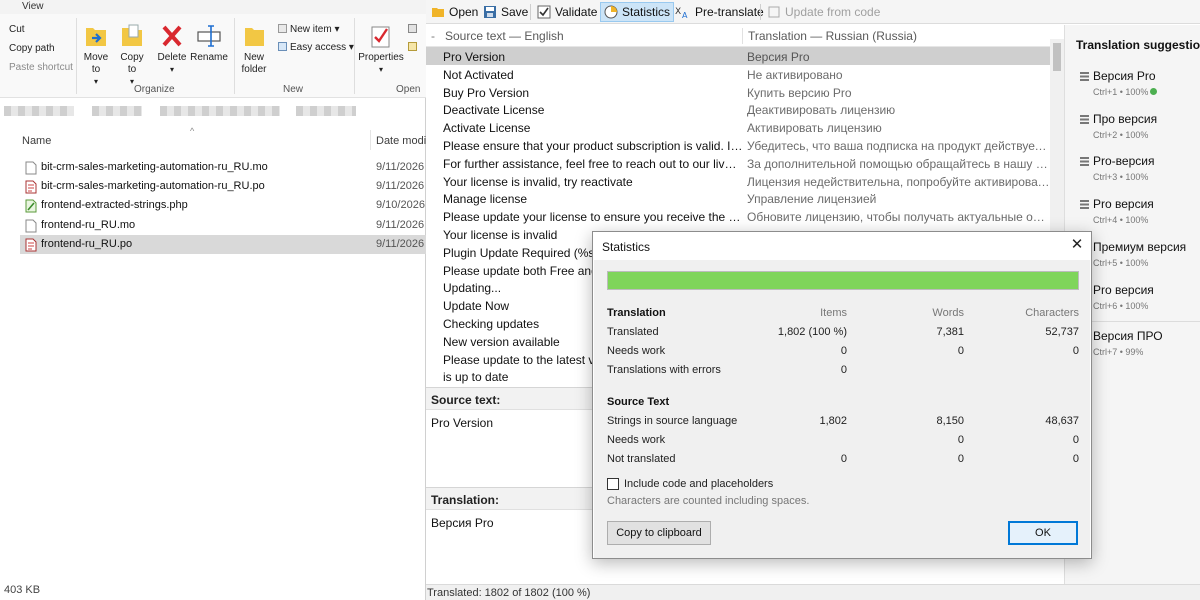 The image size is (1200, 600). I want to click on strings-row-label: Strings in source language, so click(672, 421).